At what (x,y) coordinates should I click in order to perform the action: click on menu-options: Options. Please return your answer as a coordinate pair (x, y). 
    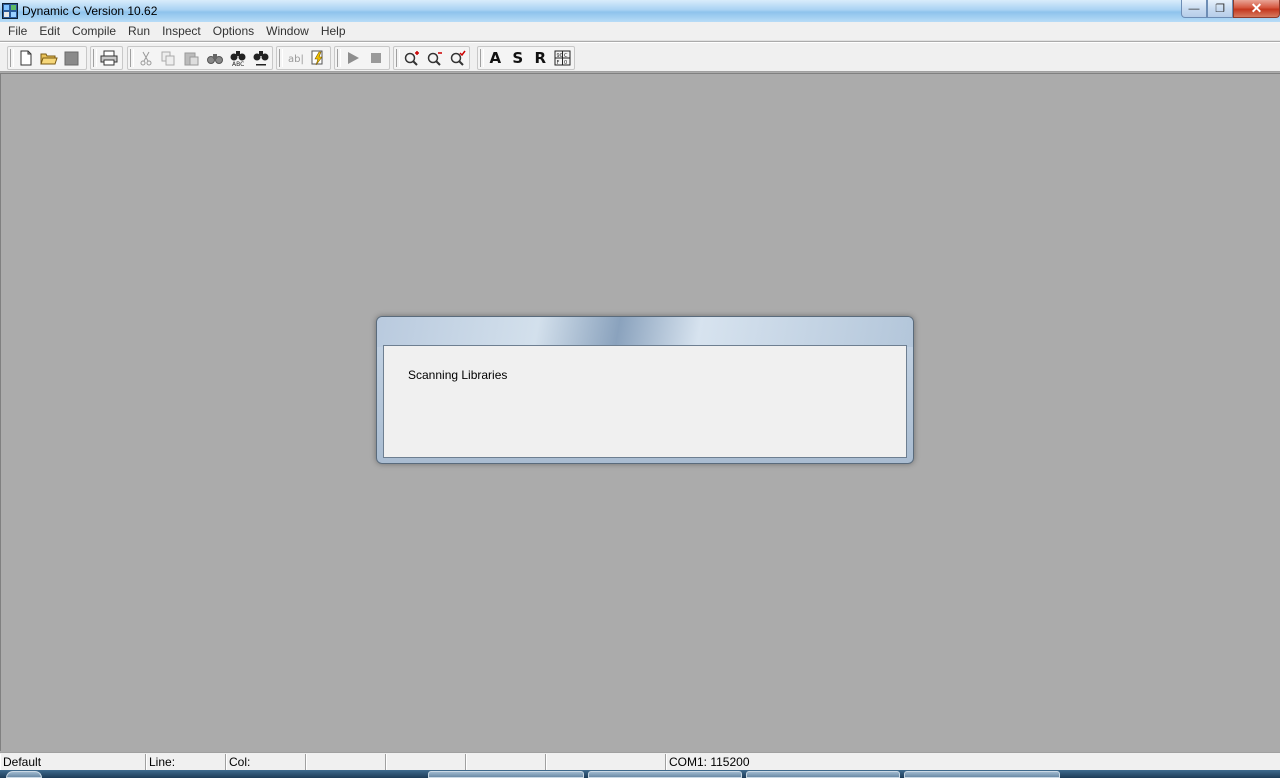
    Looking at the image, I should click on (233, 31).